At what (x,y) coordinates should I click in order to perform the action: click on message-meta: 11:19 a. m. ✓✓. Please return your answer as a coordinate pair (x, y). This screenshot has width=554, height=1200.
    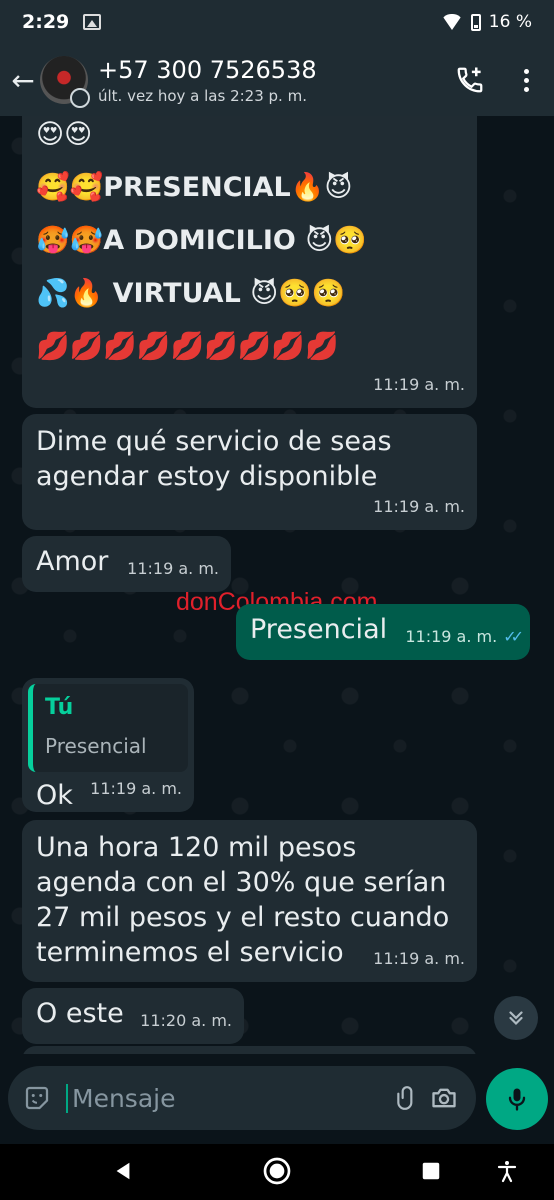
    Looking at the image, I should click on (464, 636).